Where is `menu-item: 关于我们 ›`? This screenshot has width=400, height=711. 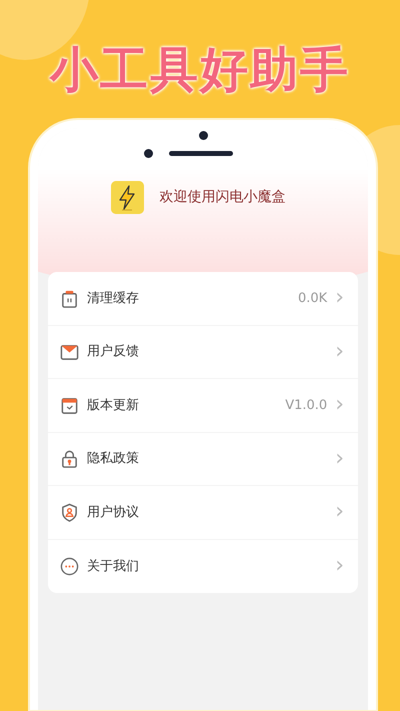
menu-item: 关于我们 › is located at coordinates (203, 566).